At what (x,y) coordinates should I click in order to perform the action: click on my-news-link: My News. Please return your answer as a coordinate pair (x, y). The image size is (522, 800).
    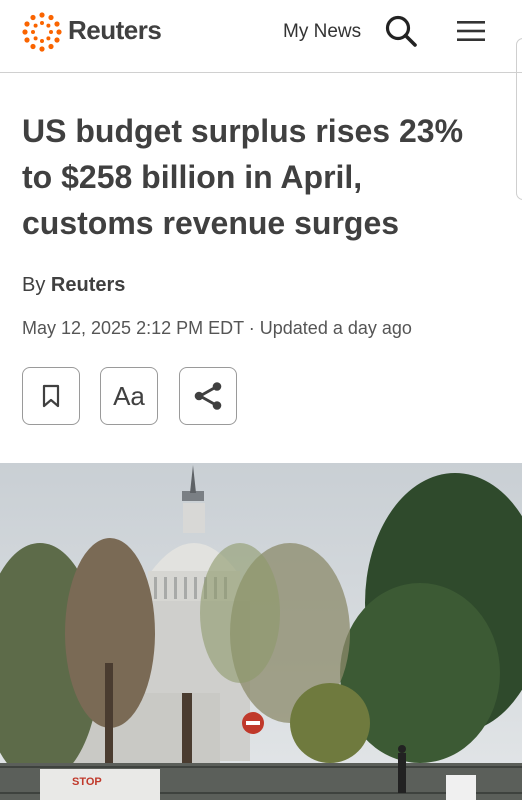
    Looking at the image, I should click on (322, 32).